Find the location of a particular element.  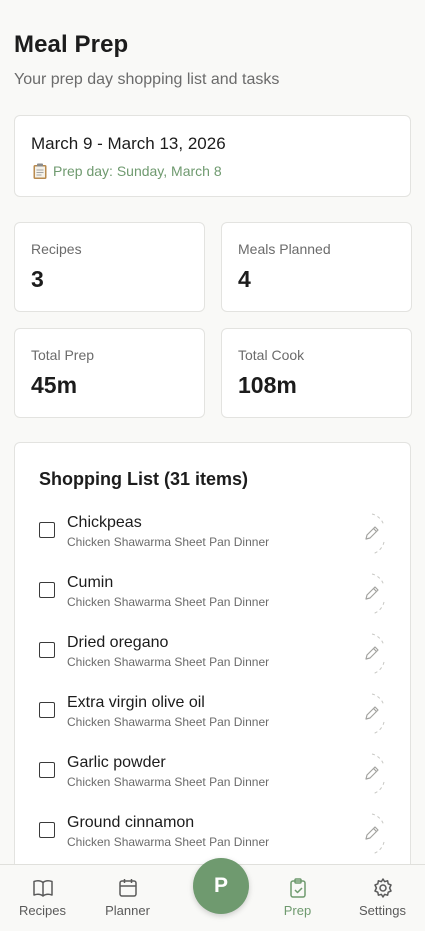

stat-value: 45m is located at coordinates (54, 385).